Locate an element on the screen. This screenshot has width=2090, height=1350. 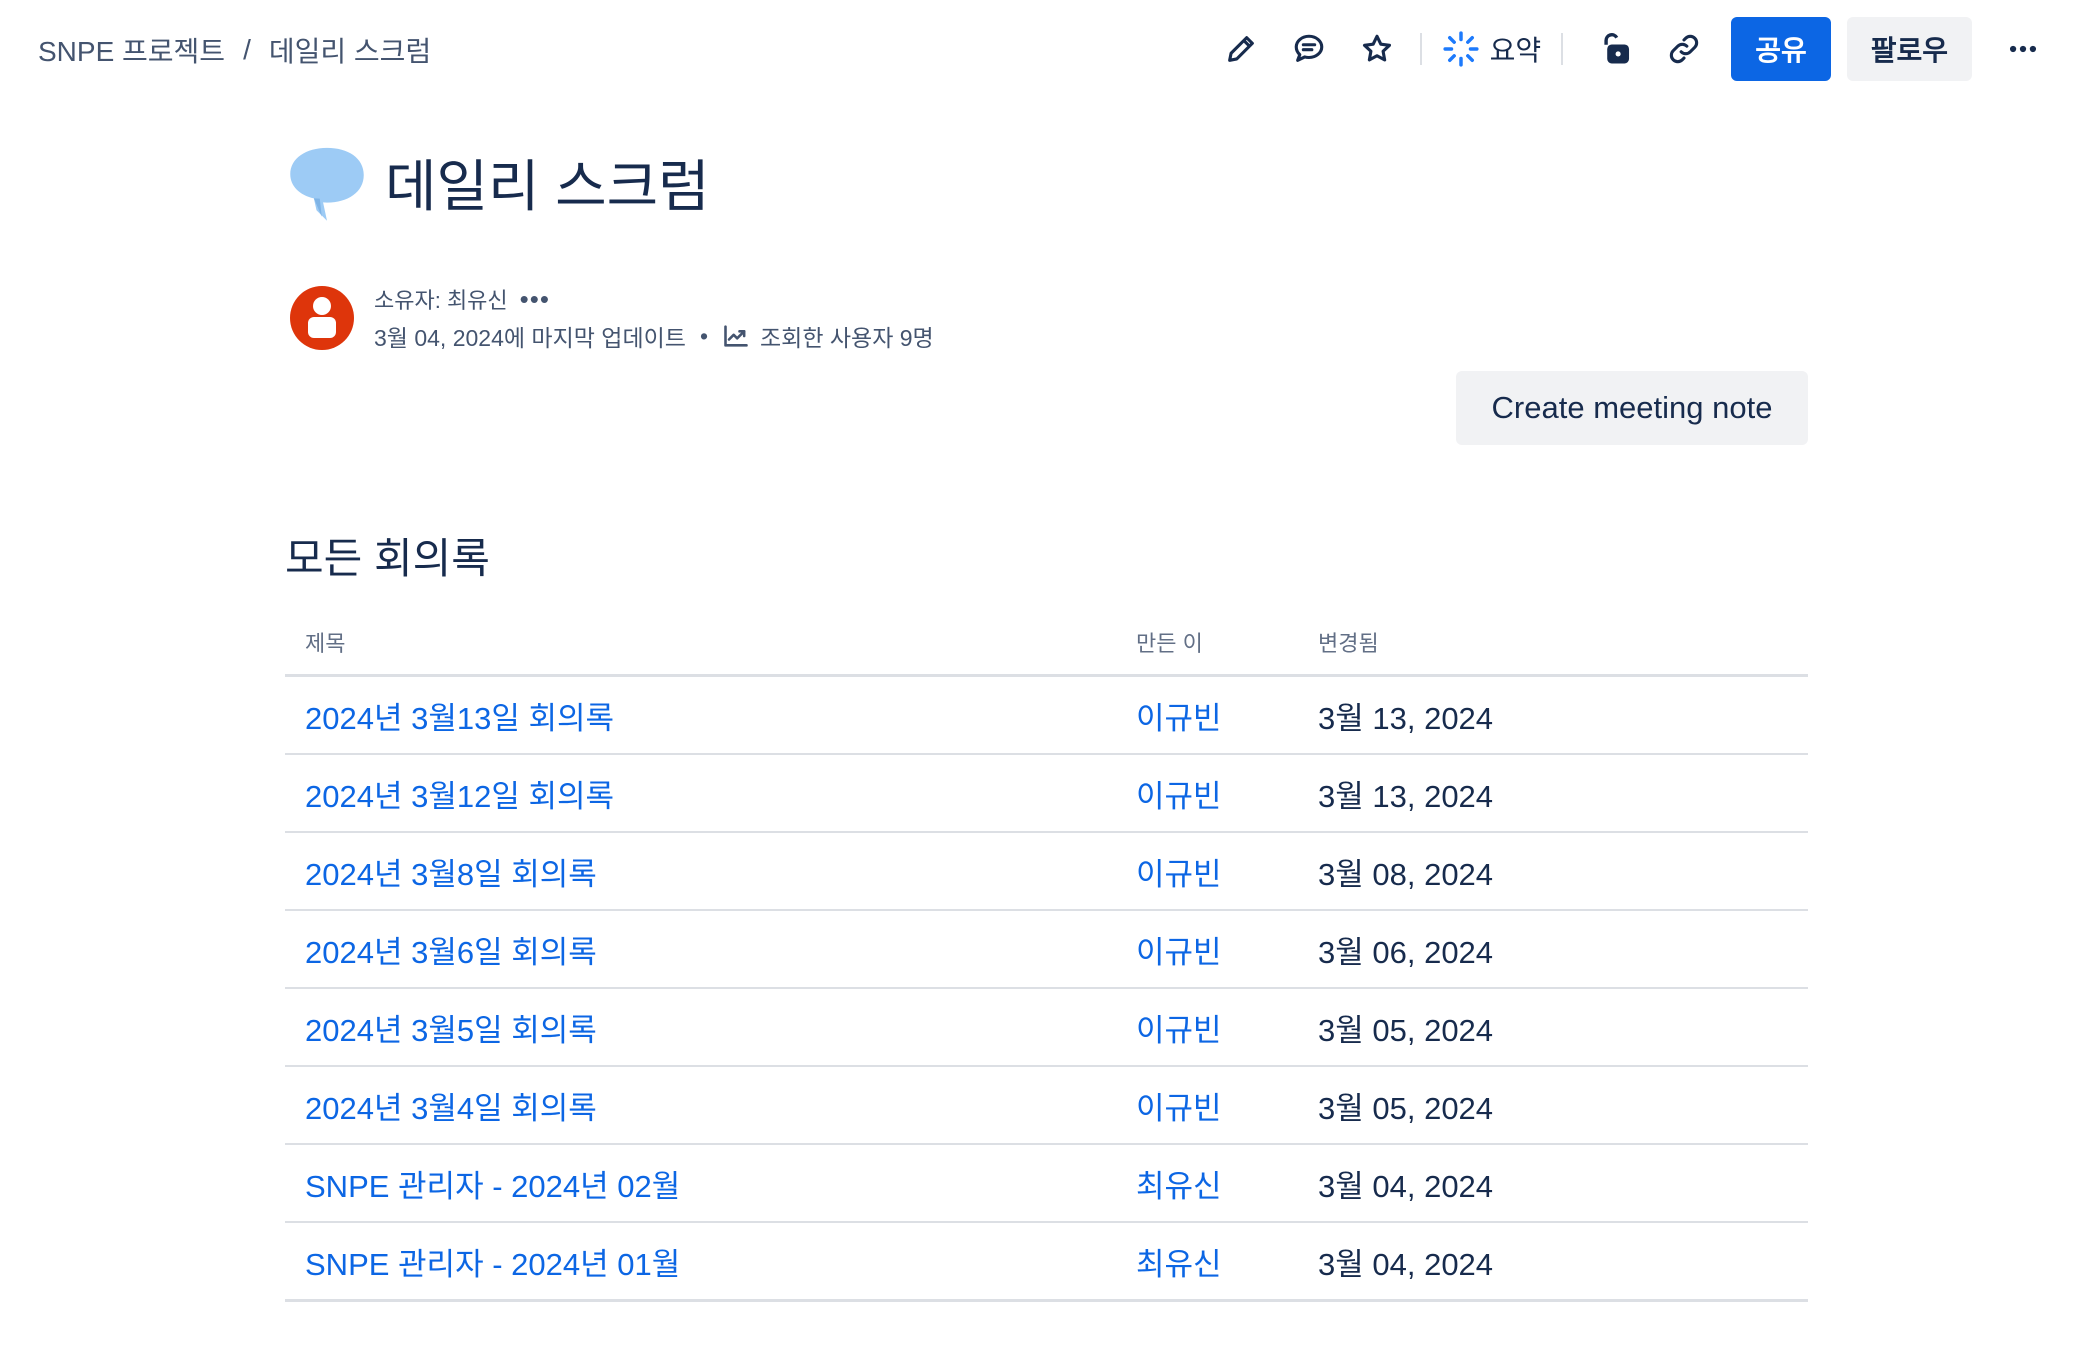
table-row: 2024년 3월4일 회의록 이규빈 3월 05, 2024 is located at coordinates (1046, 1106).